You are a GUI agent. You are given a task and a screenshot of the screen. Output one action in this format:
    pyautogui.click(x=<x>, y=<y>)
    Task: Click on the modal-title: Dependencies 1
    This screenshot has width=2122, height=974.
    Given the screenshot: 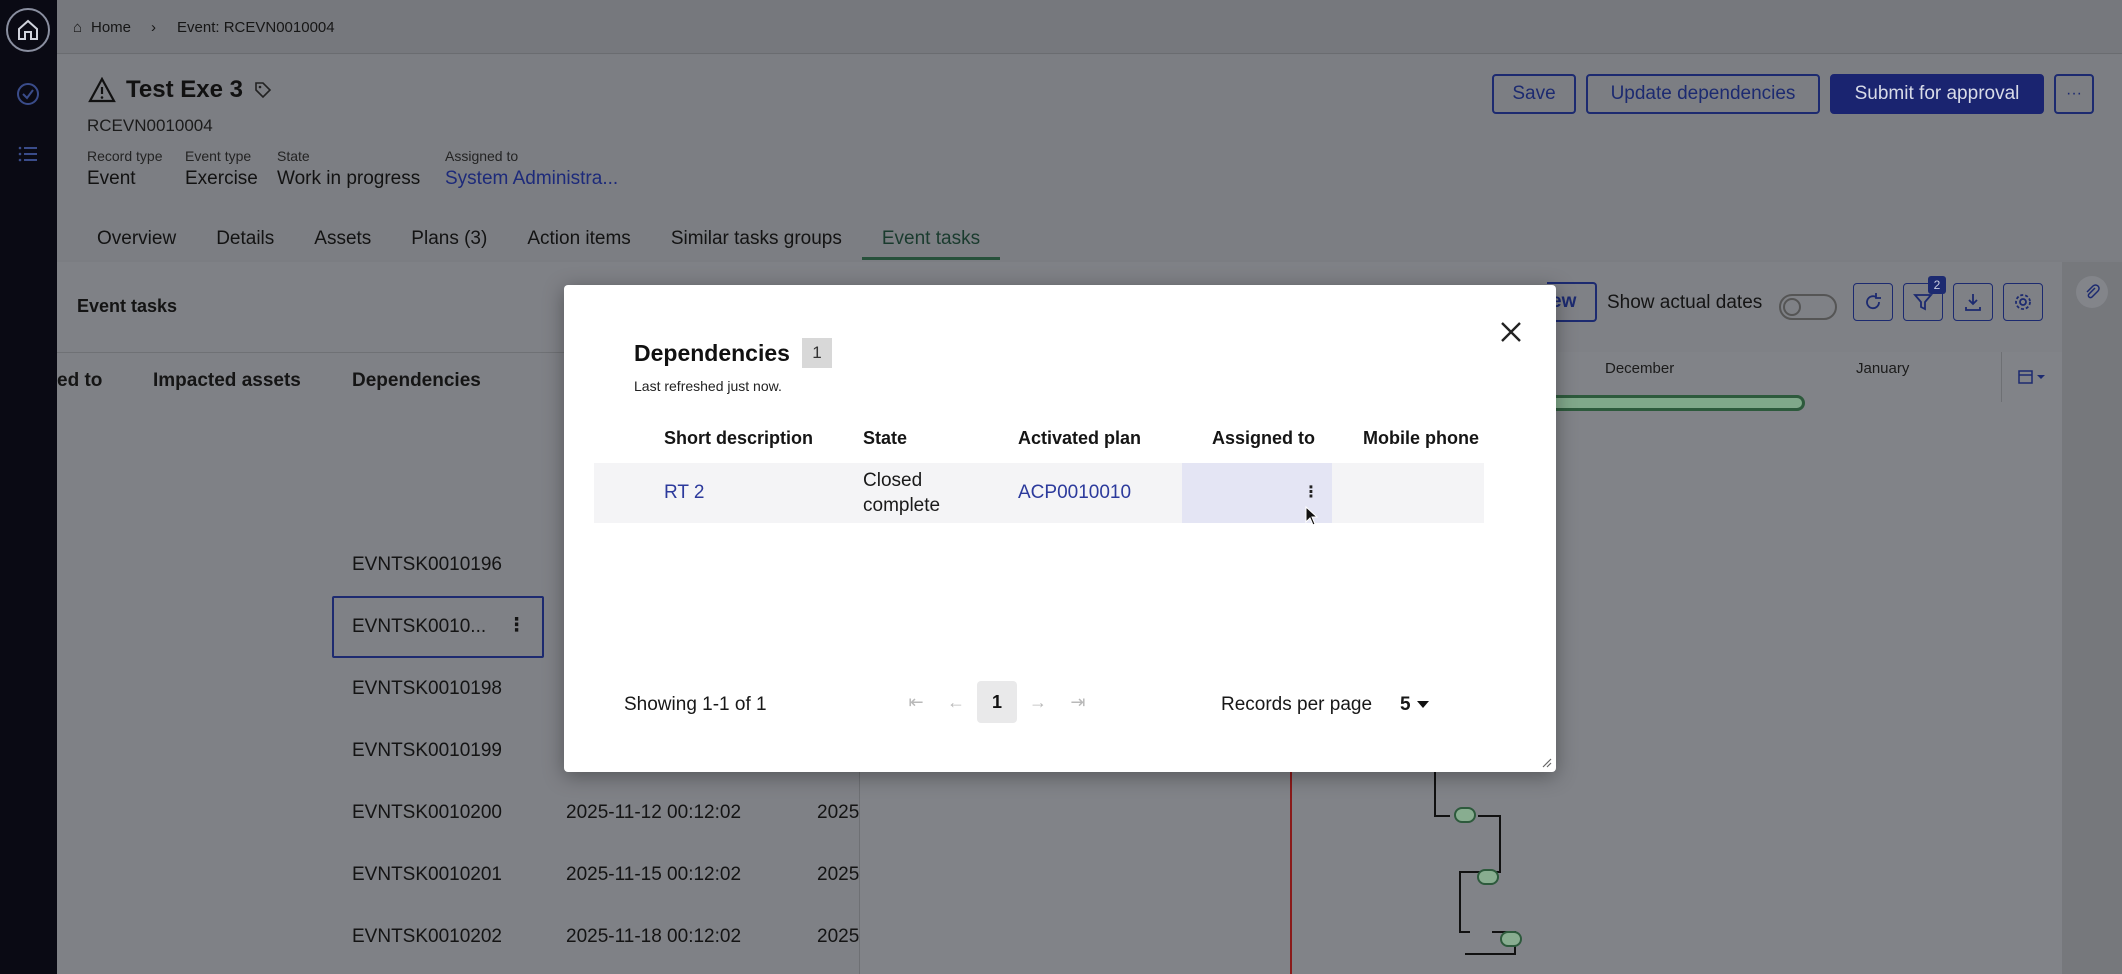 What is the action you would take?
    pyautogui.click(x=733, y=353)
    